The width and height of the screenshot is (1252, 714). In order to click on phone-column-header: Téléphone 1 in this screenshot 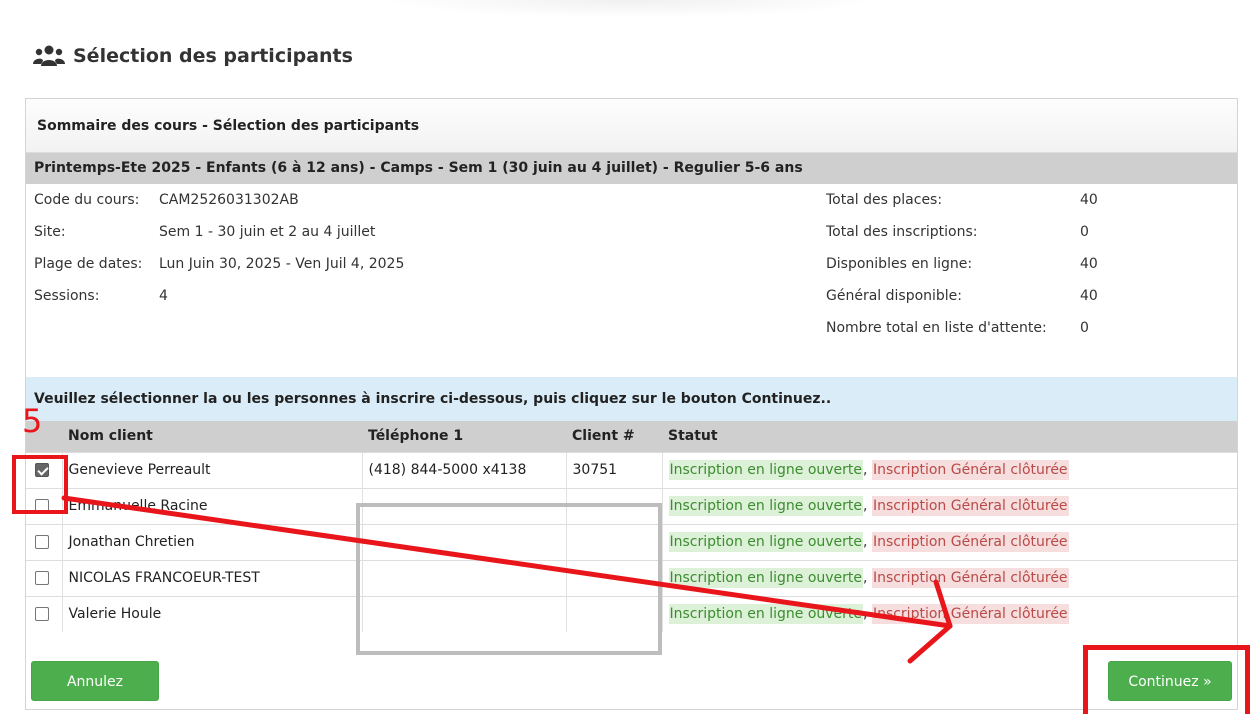, I will do `click(464, 436)`.